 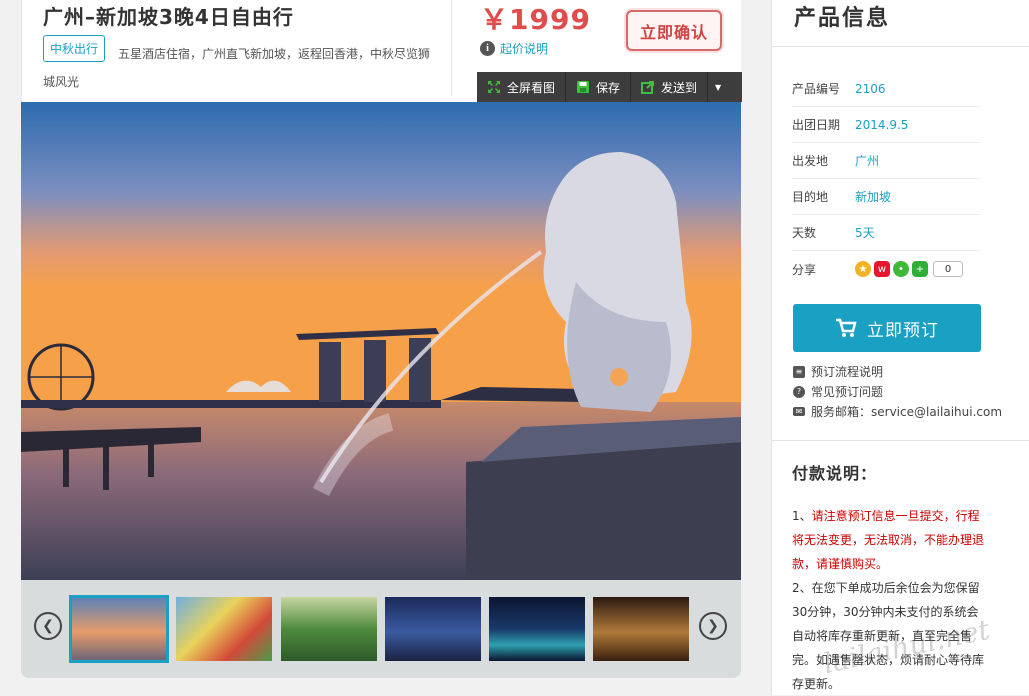 What do you see at coordinates (679, 87) in the screenshot?
I see `send-to-label: 发送到` at bounding box center [679, 87].